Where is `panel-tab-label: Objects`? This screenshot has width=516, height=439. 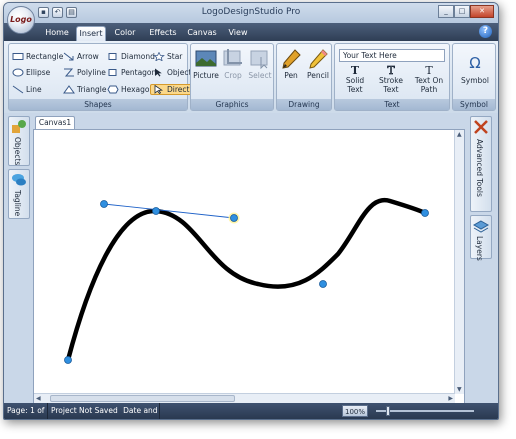 panel-tab-label: Objects is located at coordinates (17, 151).